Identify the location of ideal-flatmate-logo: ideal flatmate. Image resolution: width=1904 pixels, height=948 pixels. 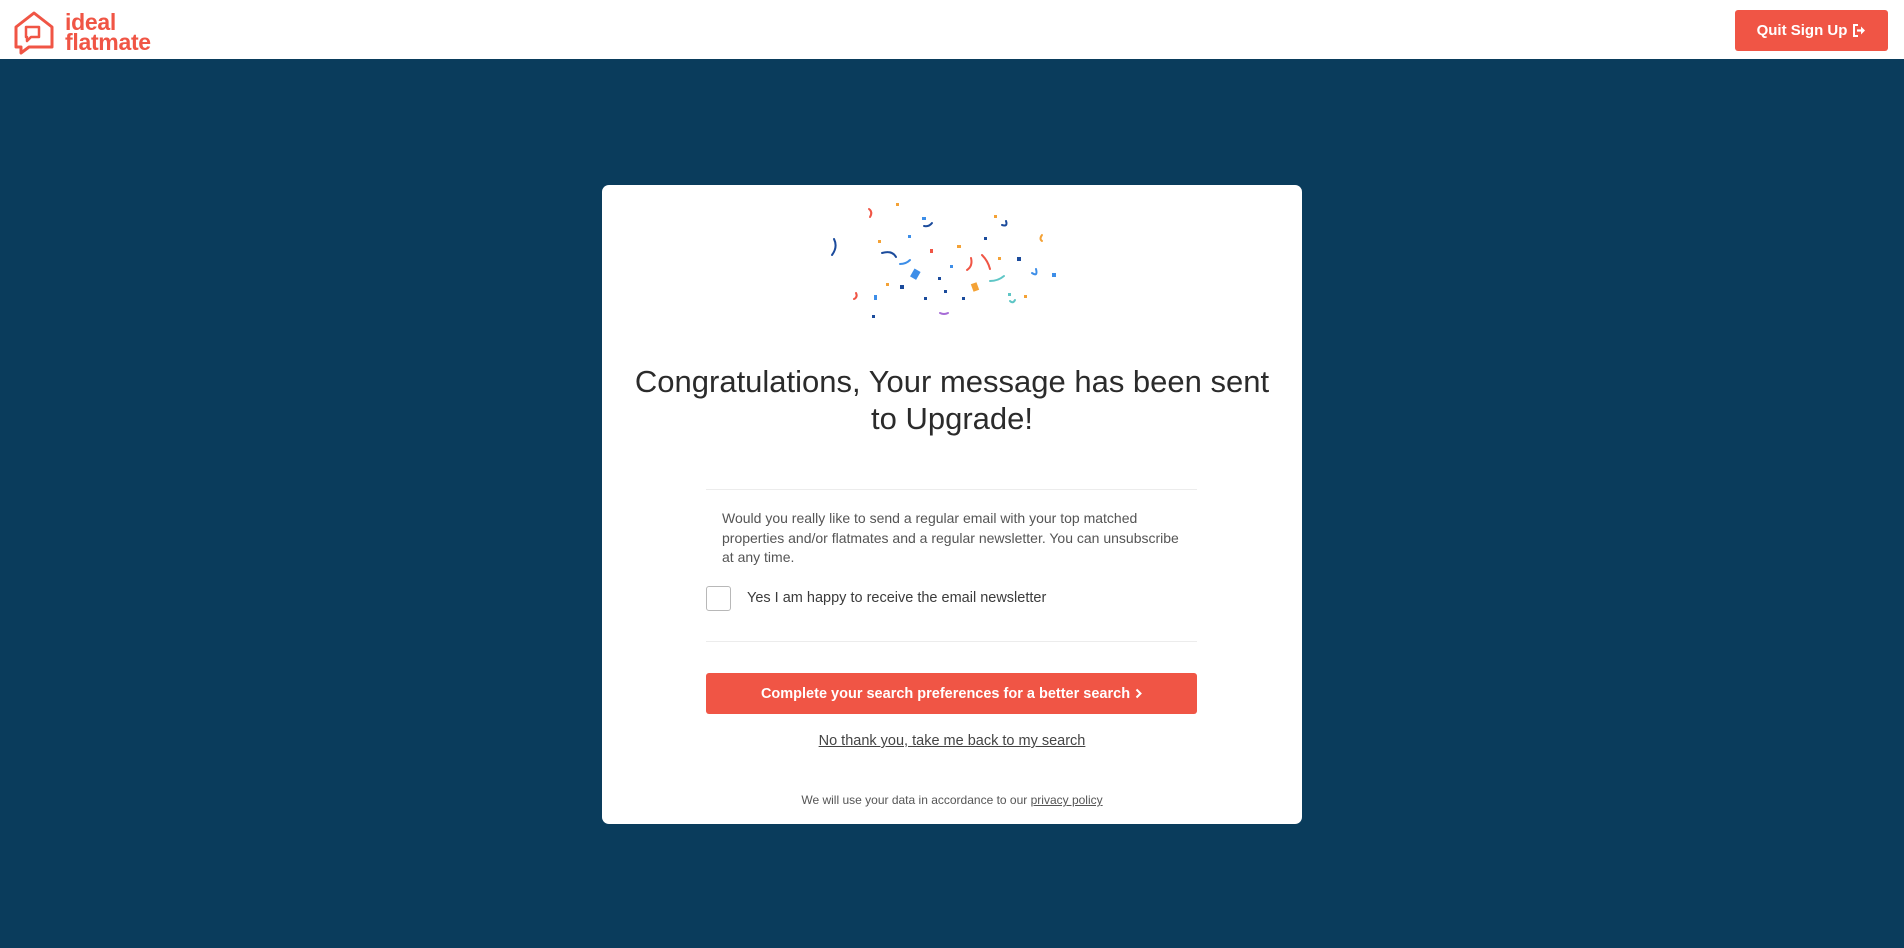
(113, 32).